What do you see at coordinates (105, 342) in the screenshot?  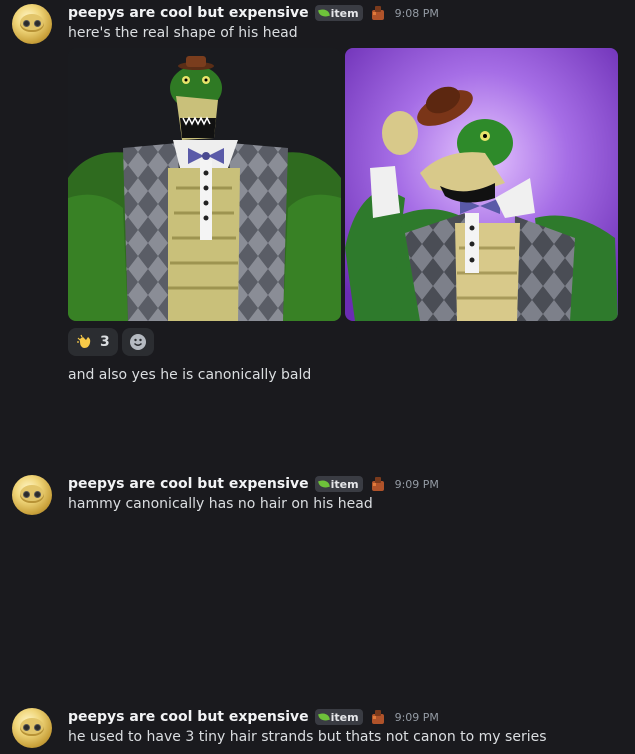 I see `reaction-count: 3` at bounding box center [105, 342].